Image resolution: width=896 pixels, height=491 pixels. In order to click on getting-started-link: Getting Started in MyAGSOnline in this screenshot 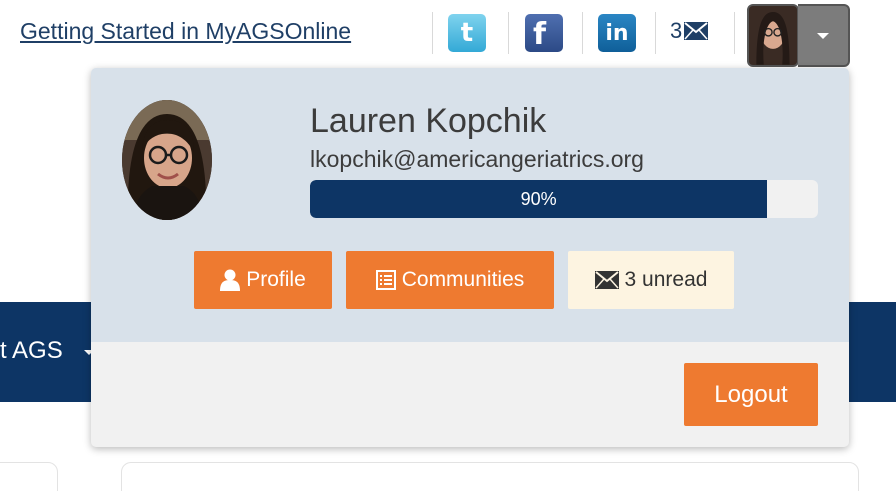, I will do `click(185, 31)`.